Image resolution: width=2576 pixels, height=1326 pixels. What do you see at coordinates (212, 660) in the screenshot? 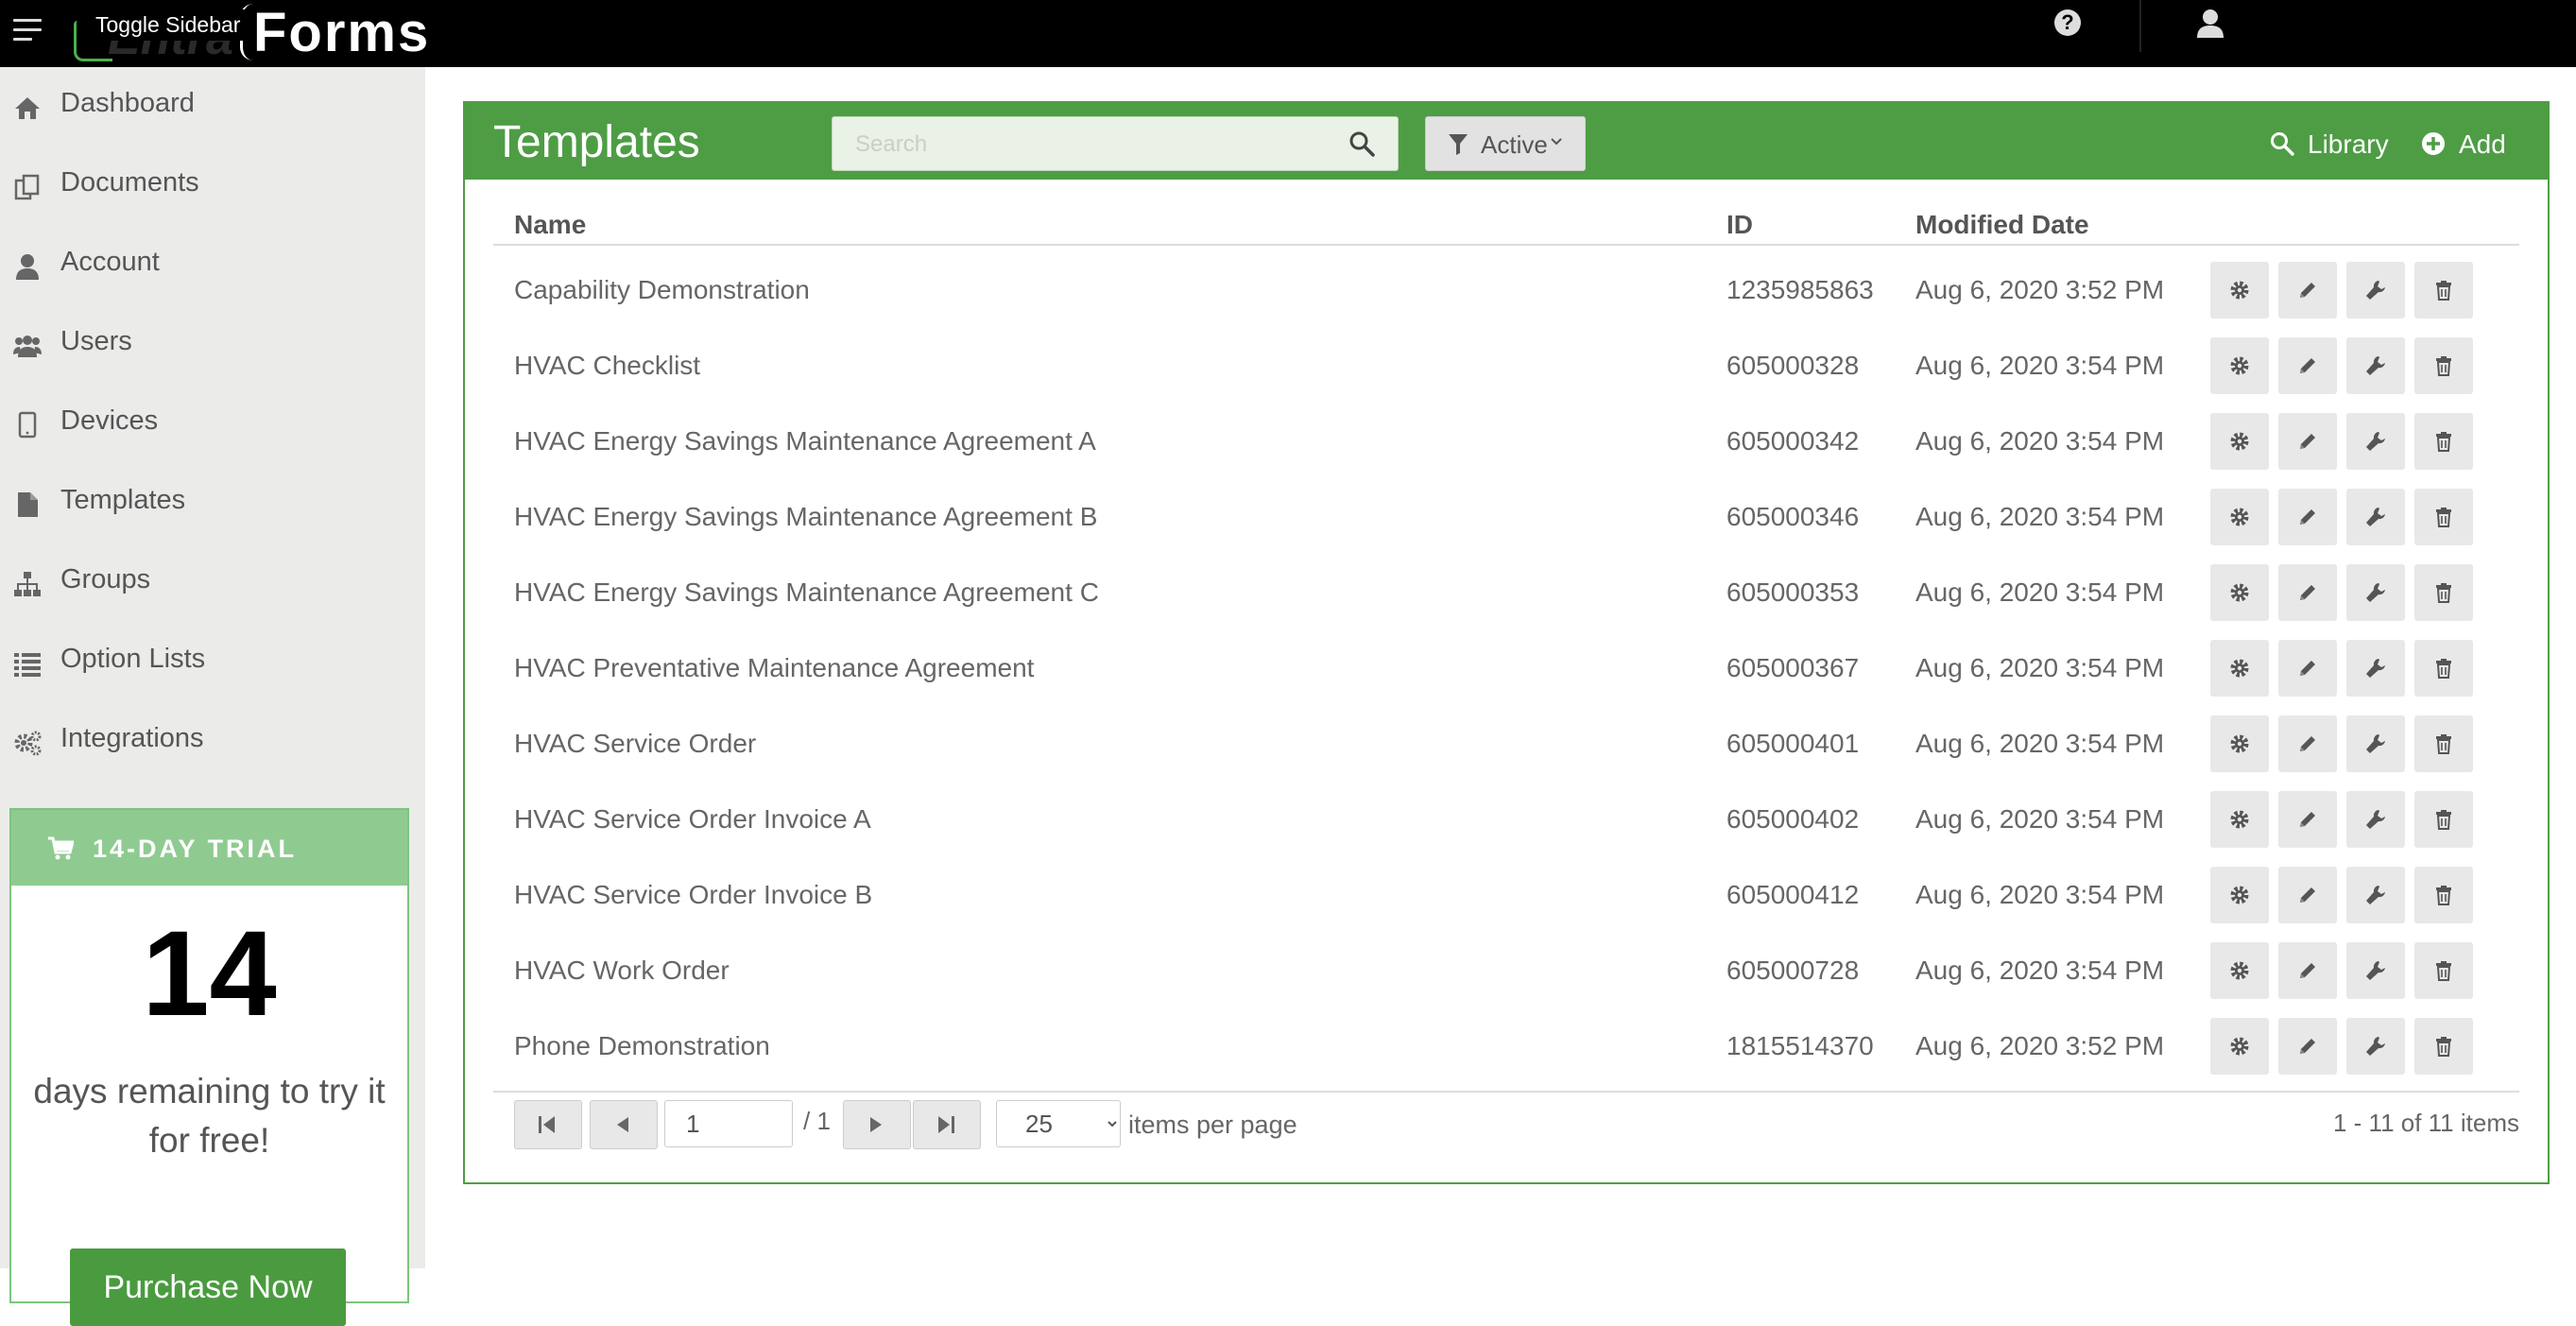
I see `sidebar-item-option-lists: Option Lists` at bounding box center [212, 660].